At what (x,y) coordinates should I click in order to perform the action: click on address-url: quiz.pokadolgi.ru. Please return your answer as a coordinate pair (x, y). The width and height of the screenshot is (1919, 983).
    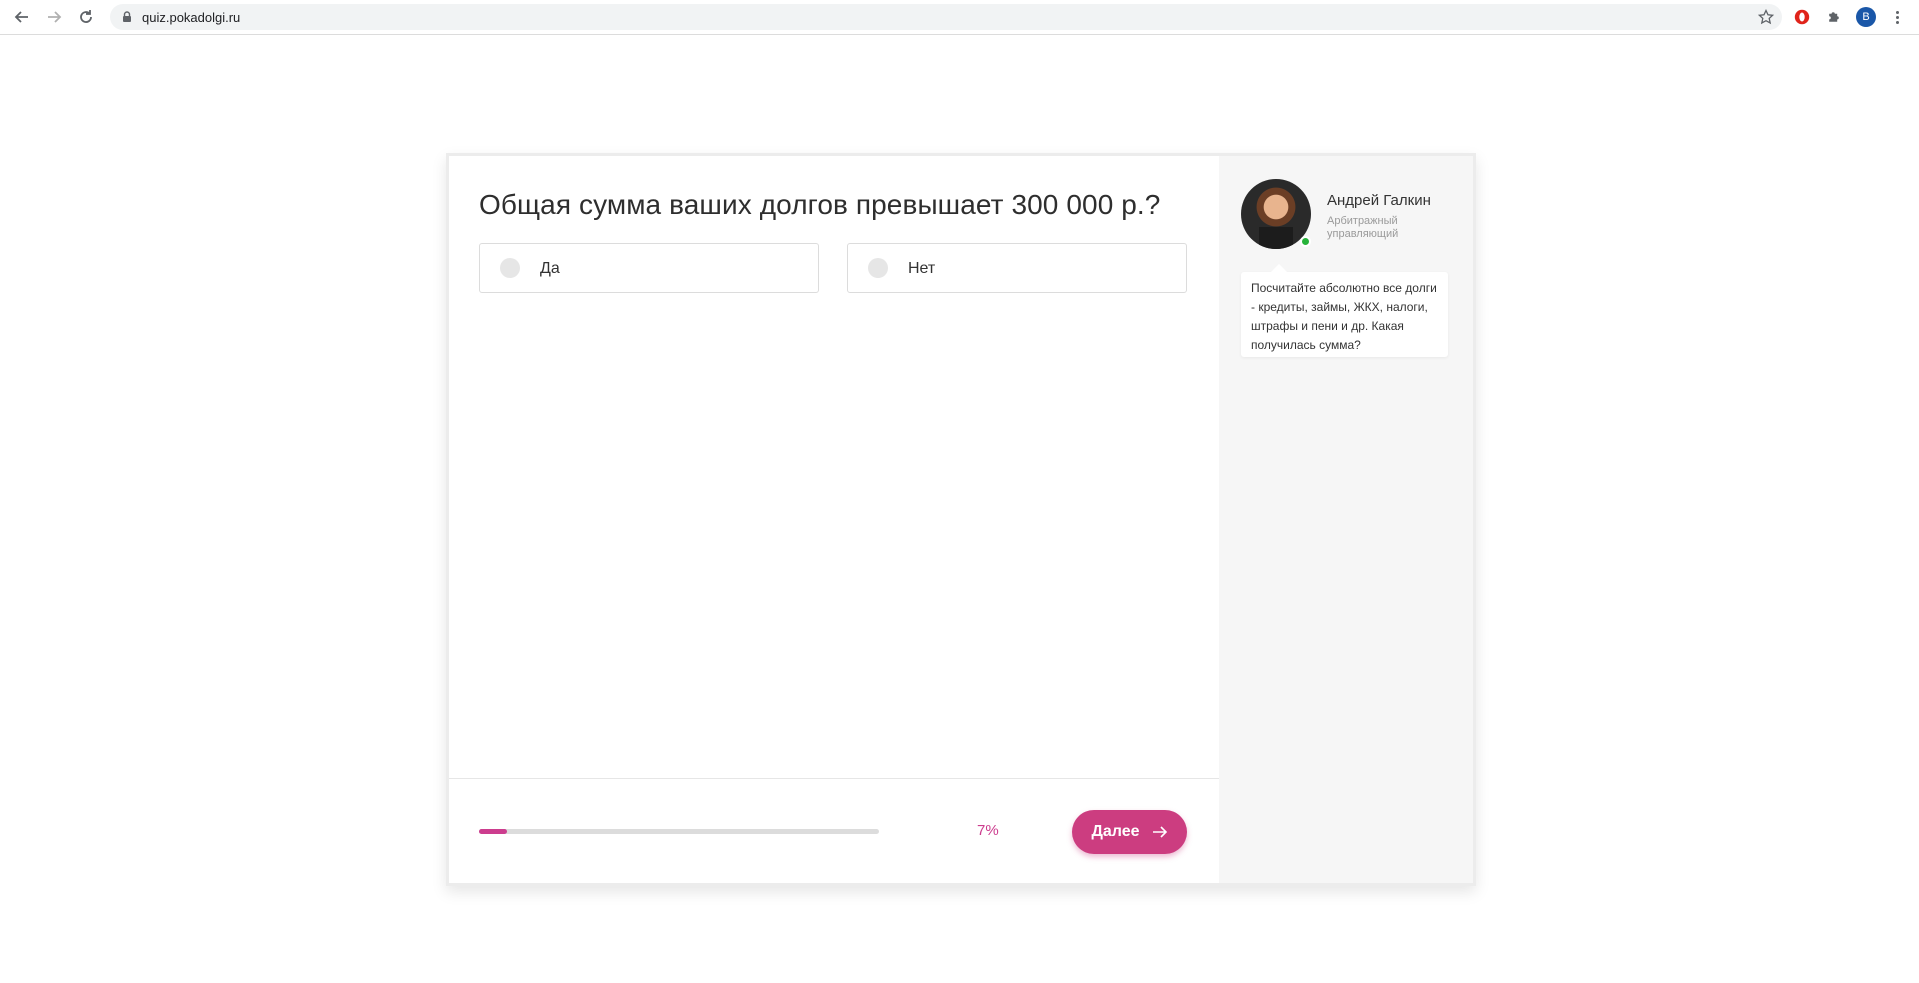
    Looking at the image, I should click on (191, 17).